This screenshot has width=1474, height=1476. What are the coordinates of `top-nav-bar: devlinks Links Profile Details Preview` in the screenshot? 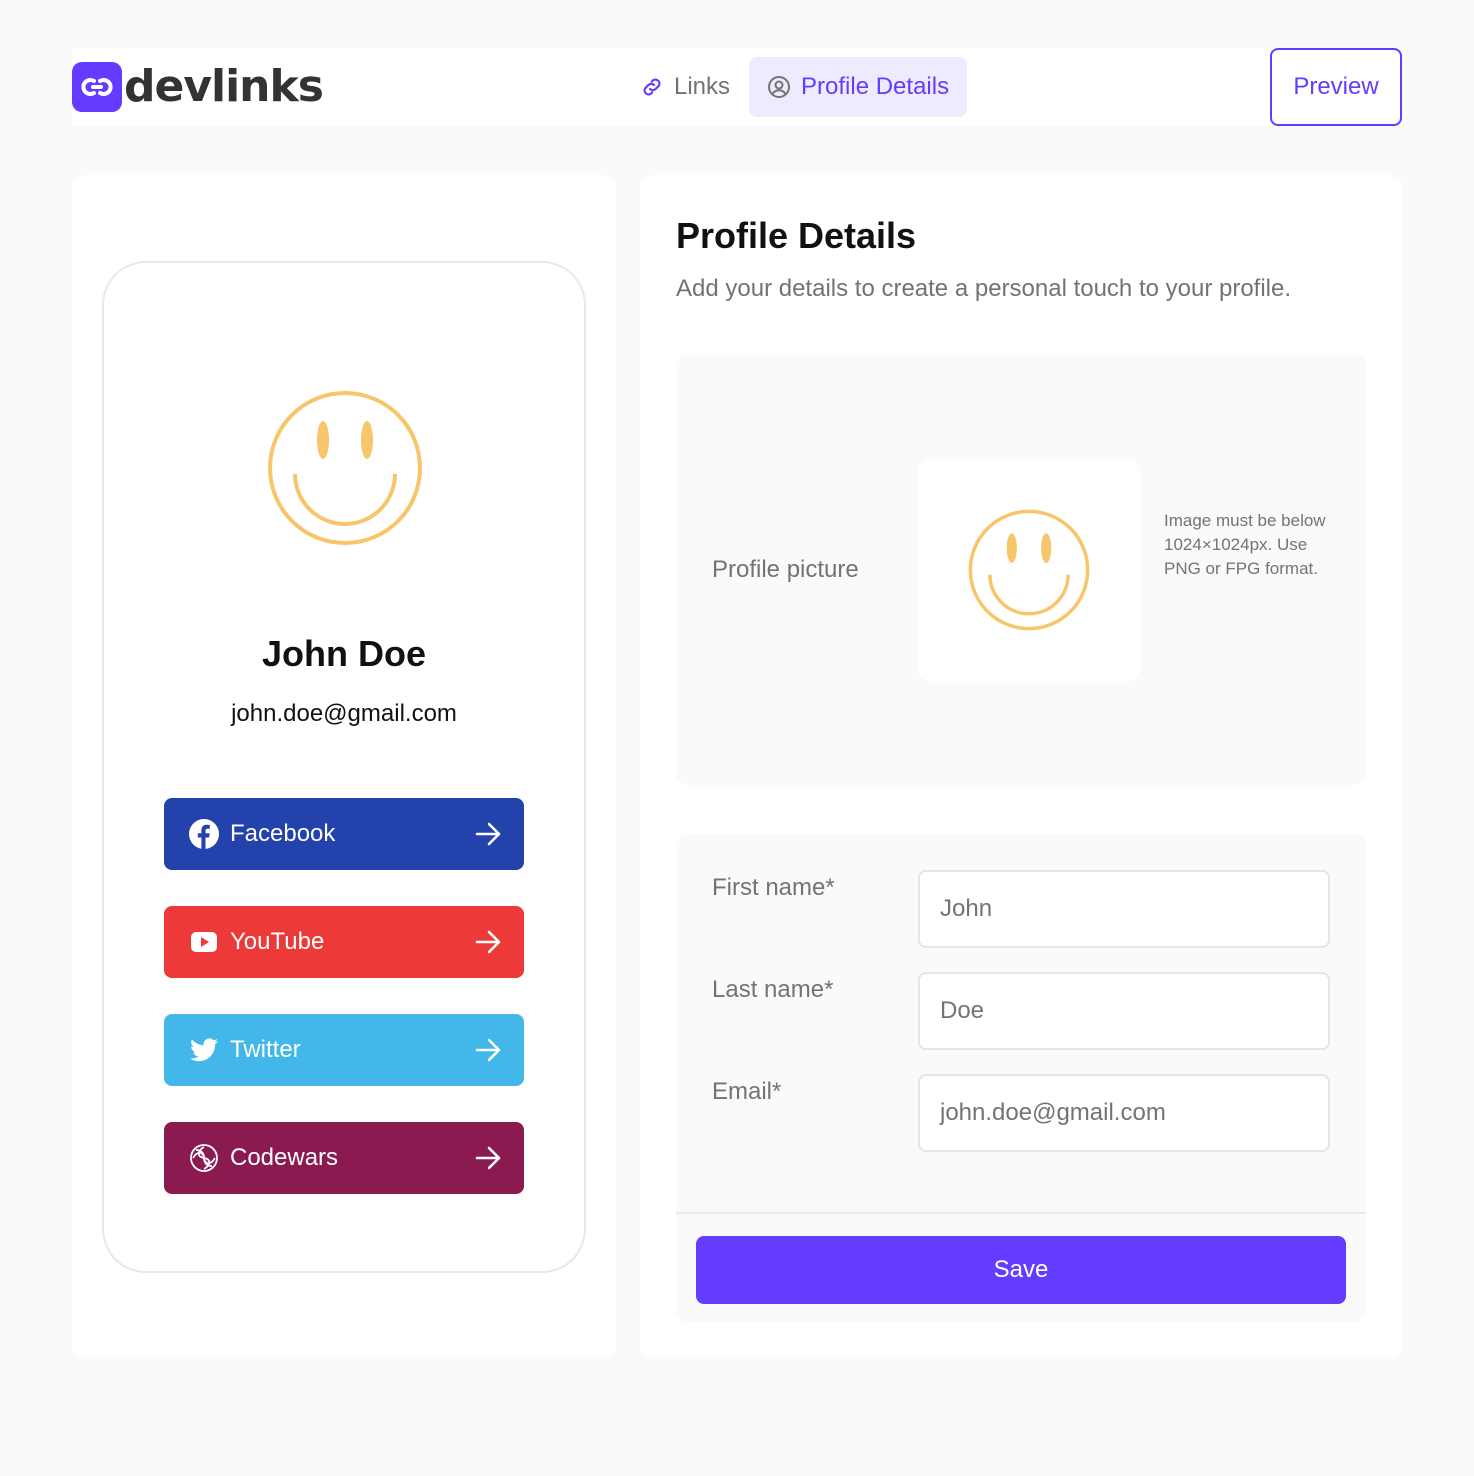 It's located at (737, 87).